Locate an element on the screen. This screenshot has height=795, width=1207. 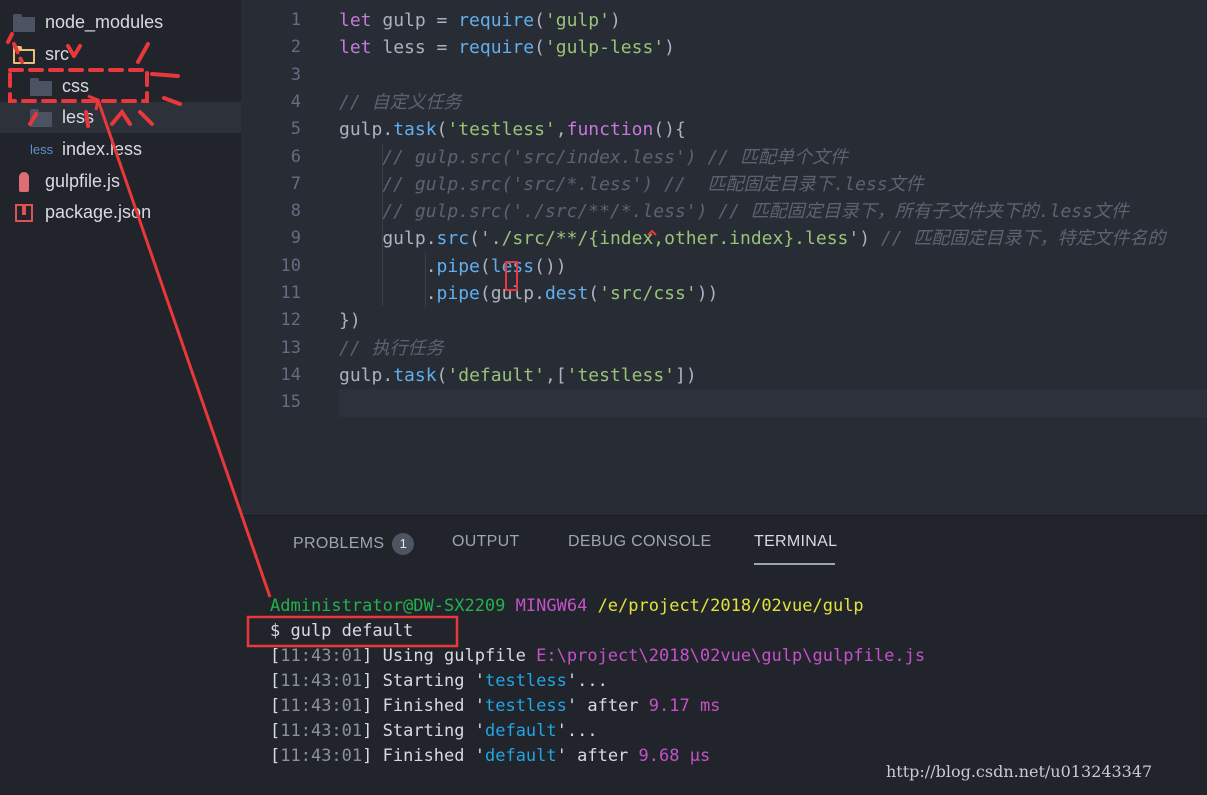
code-token: pipe is located at coordinates (458, 266).